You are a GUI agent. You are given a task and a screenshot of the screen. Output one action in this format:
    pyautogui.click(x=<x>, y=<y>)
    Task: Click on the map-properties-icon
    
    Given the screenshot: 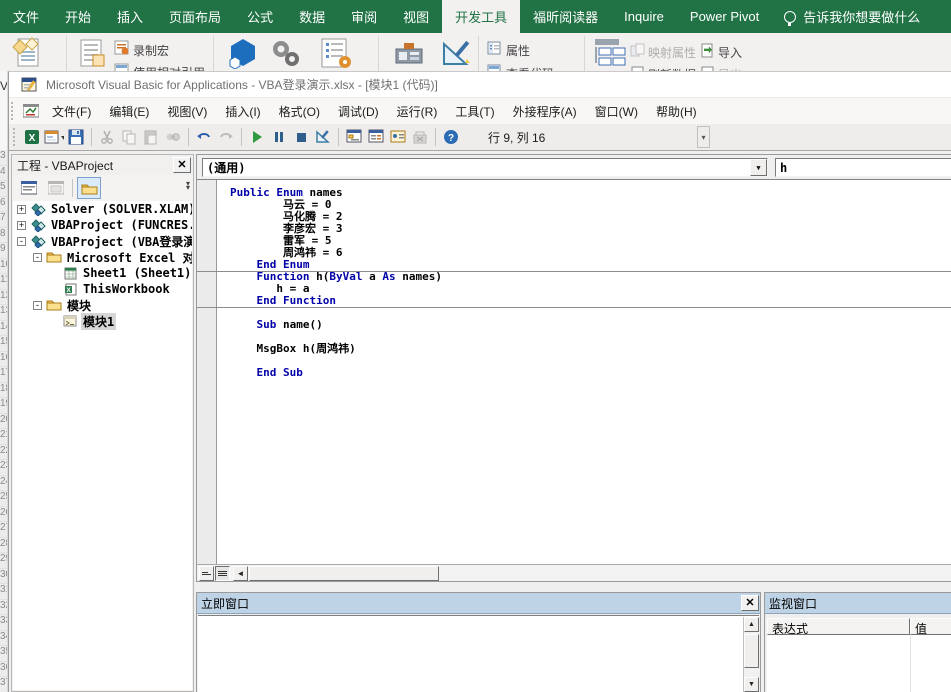 What is the action you would take?
    pyautogui.click(x=637, y=50)
    